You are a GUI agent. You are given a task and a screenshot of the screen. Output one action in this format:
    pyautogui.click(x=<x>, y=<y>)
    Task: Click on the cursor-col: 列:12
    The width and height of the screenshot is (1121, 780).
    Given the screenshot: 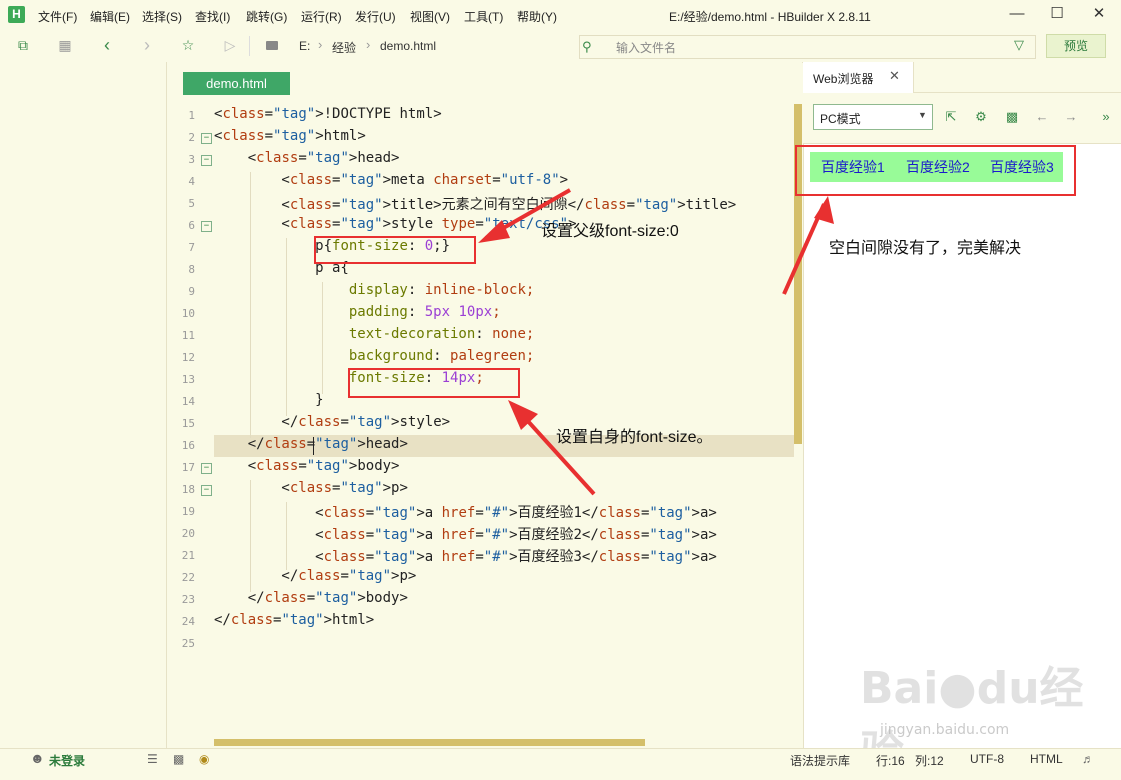 What is the action you would take?
    pyautogui.click(x=929, y=760)
    